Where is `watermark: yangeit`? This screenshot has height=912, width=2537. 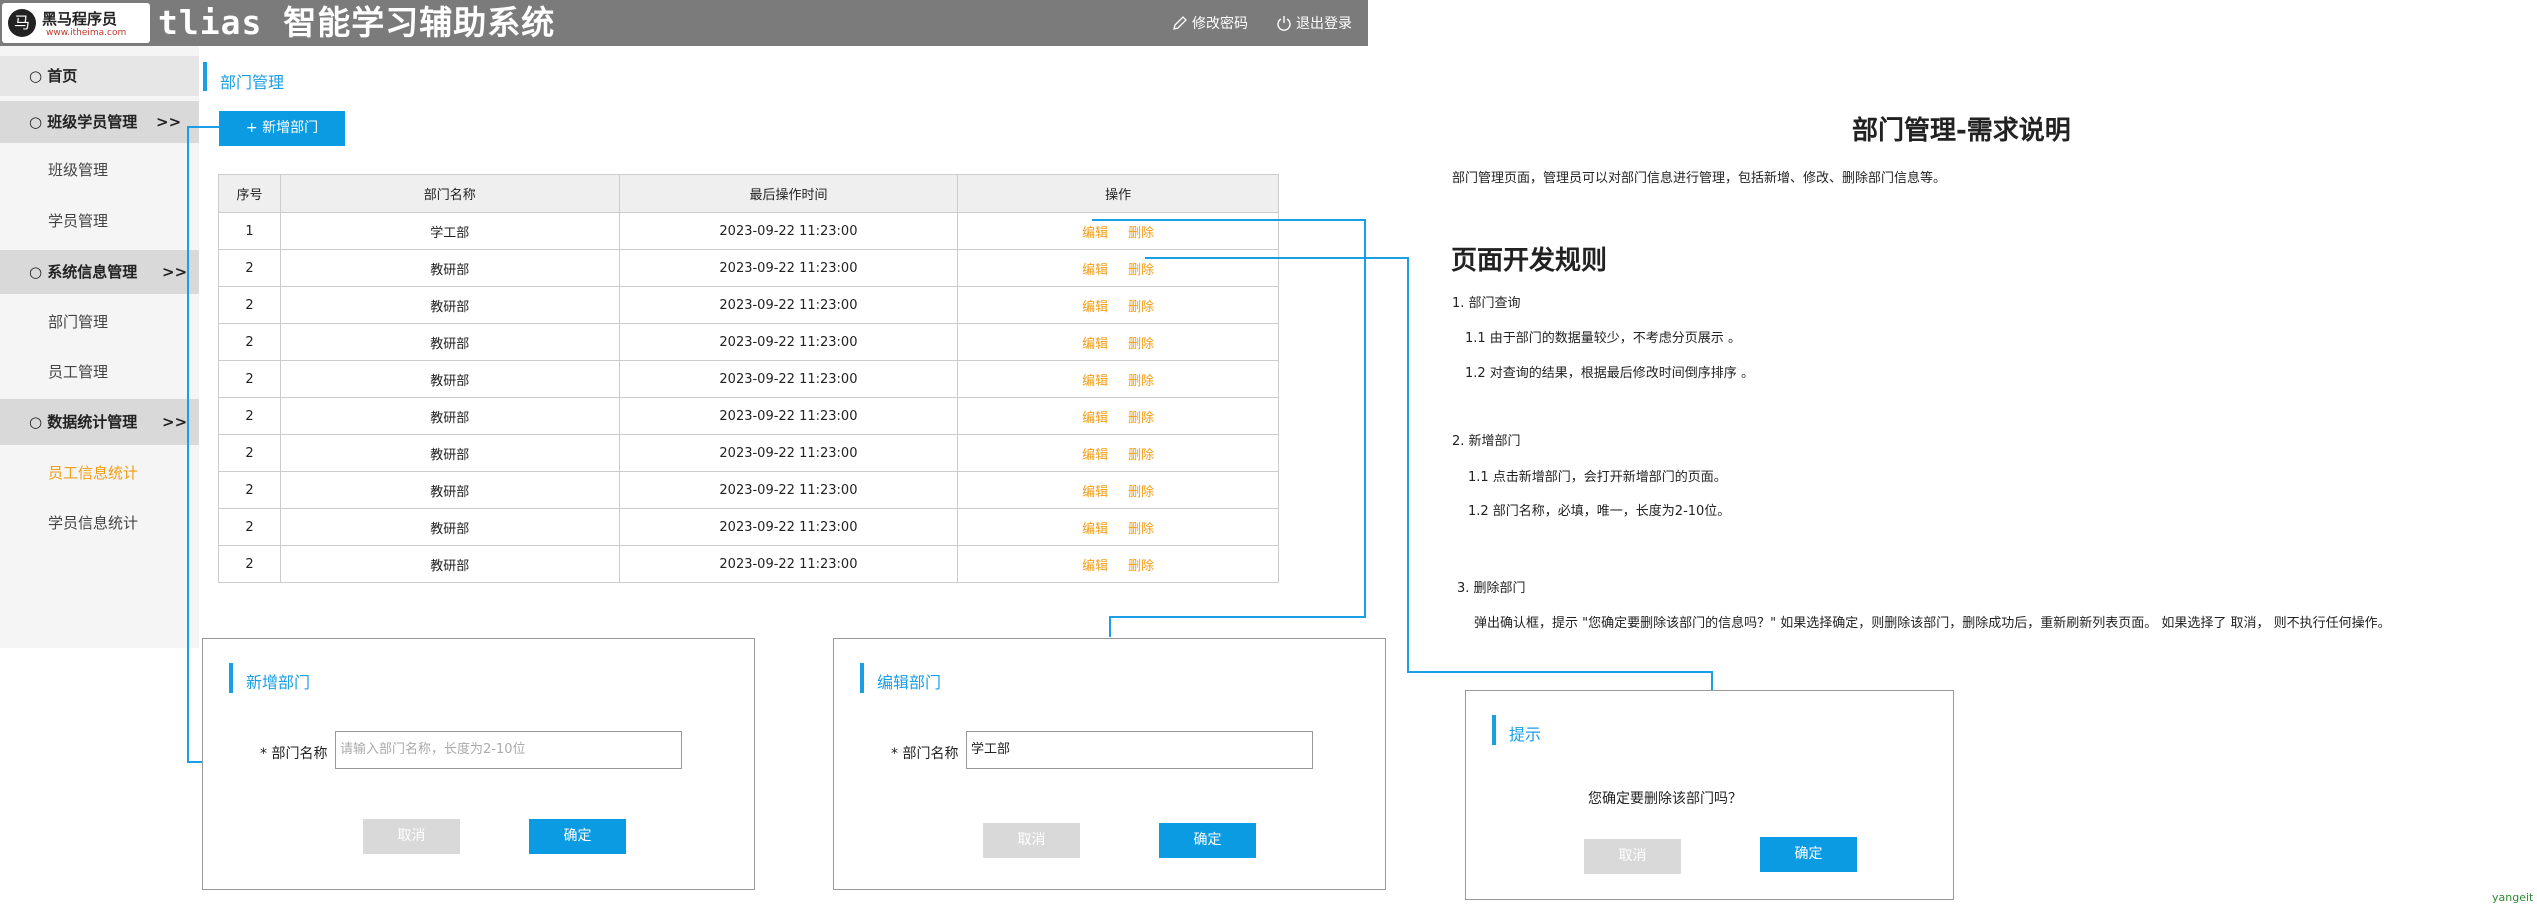
watermark: yangeit is located at coordinates (2513, 897).